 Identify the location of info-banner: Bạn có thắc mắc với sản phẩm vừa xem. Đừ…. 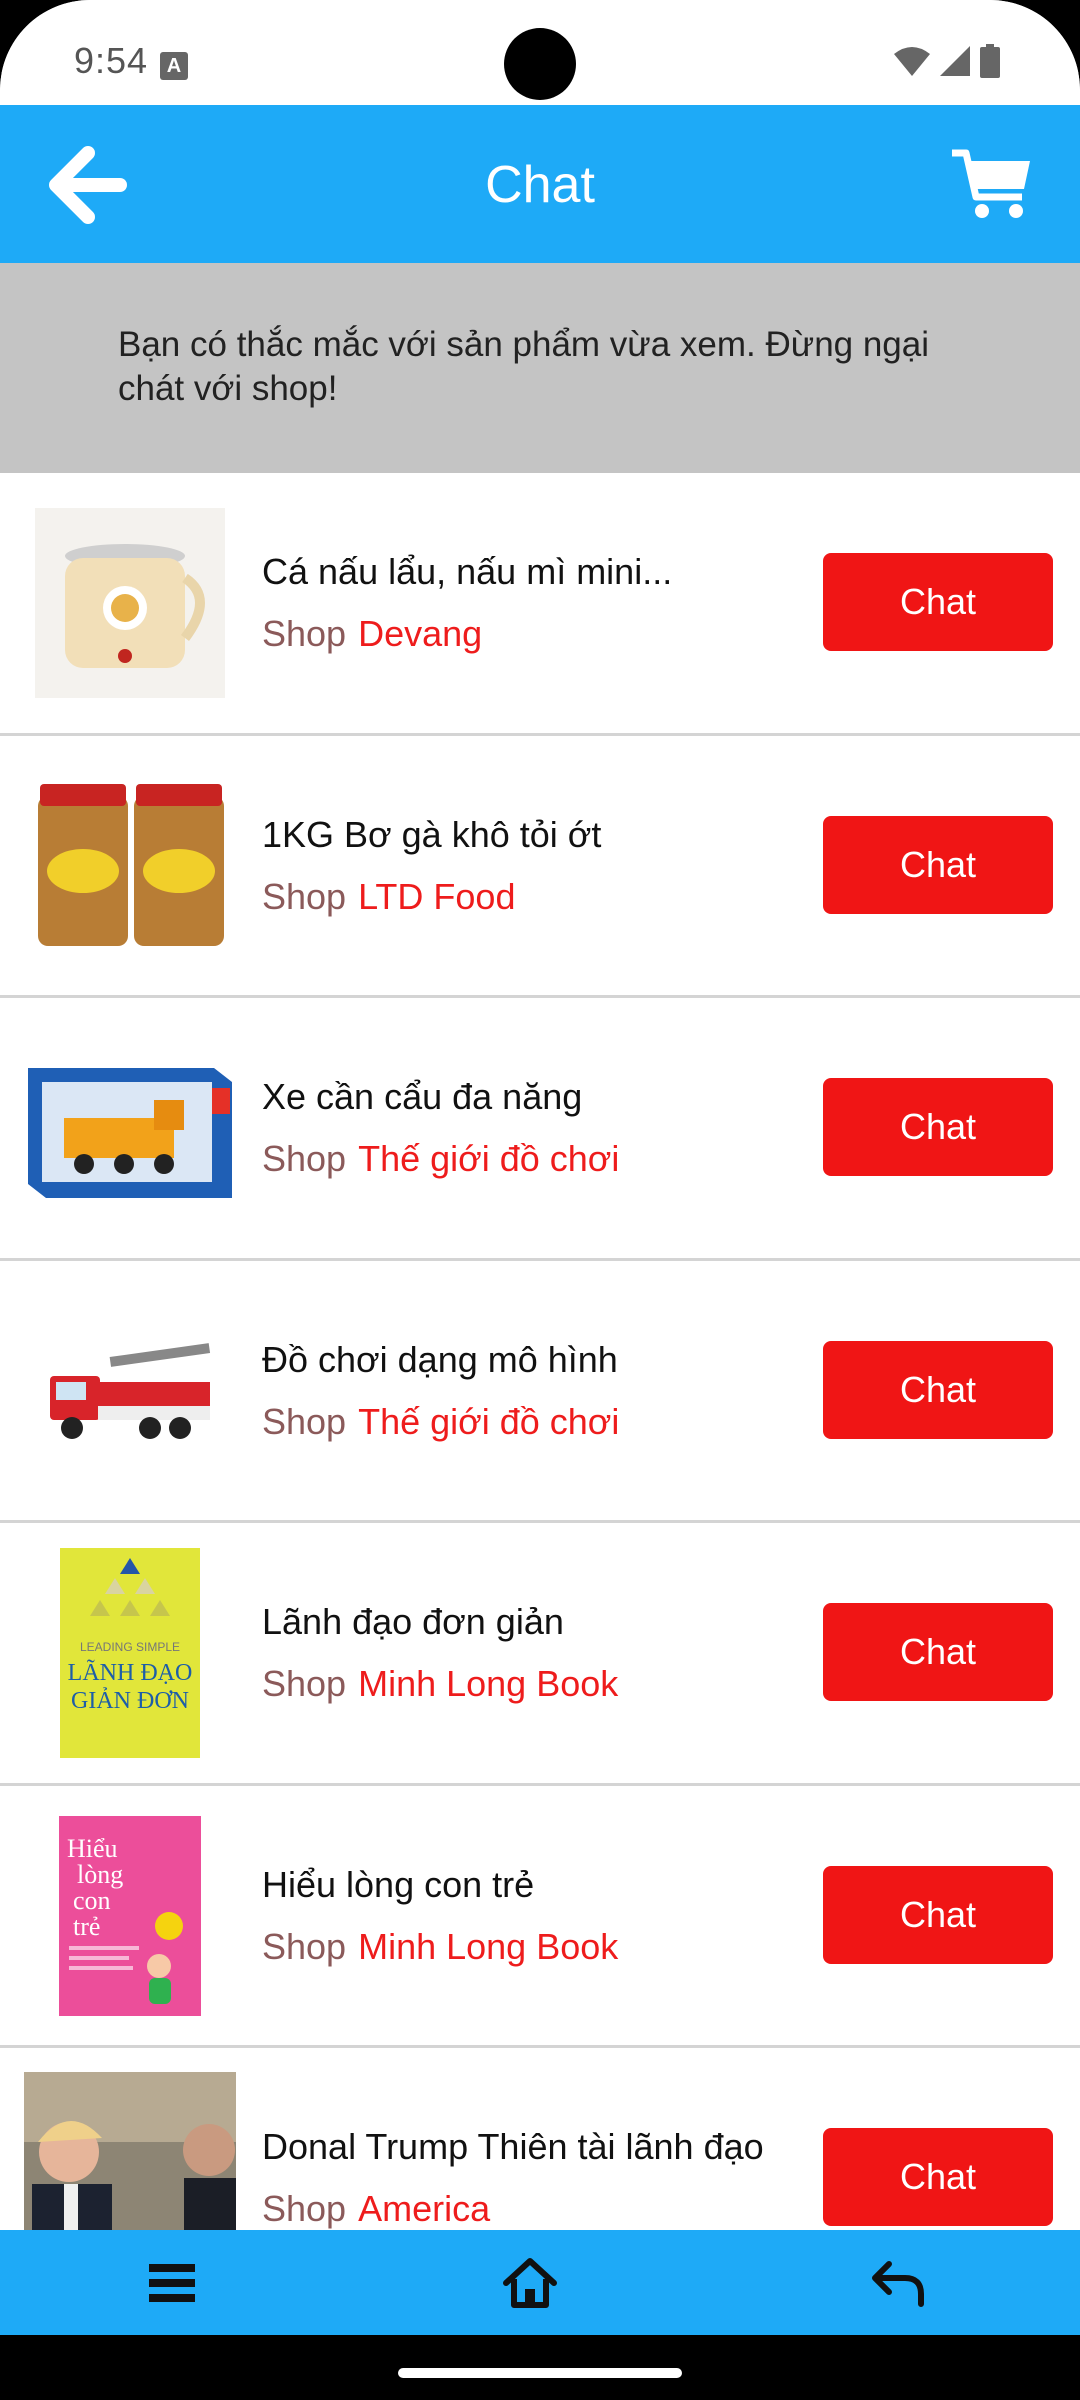
(540, 368).